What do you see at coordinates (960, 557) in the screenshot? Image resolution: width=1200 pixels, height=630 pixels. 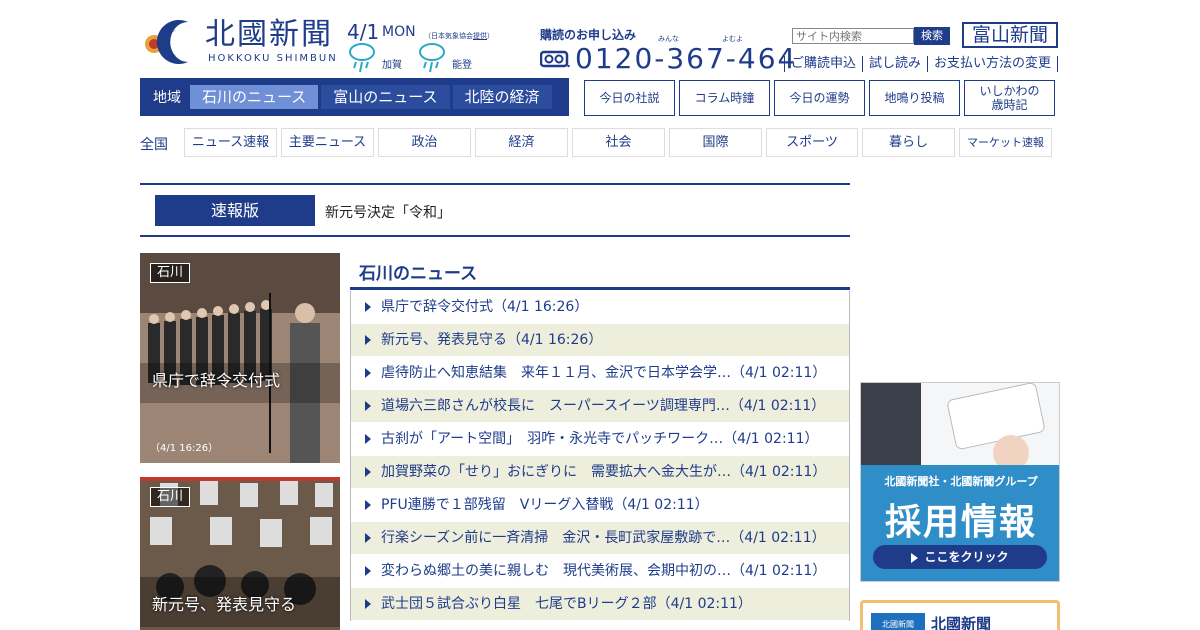 I see `banner-click-button: ここをクリック` at bounding box center [960, 557].